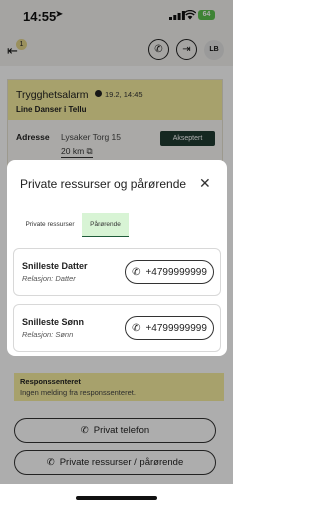 Image resolution: width=320 pixels, height=505 pixels. I want to click on modal-title: Private ressurser og pårørende, so click(103, 184).